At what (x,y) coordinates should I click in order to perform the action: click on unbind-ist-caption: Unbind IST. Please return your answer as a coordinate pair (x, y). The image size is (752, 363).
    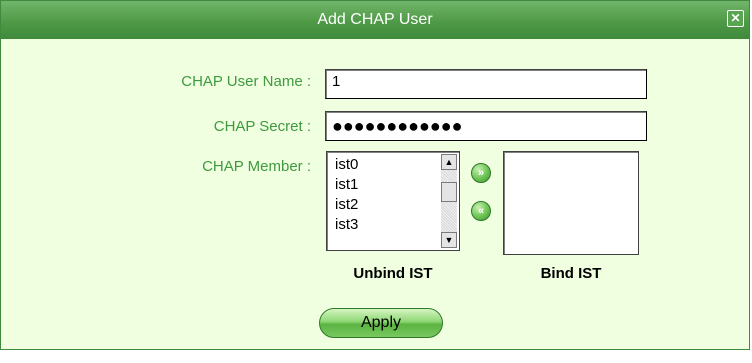
    Looking at the image, I should click on (393, 273).